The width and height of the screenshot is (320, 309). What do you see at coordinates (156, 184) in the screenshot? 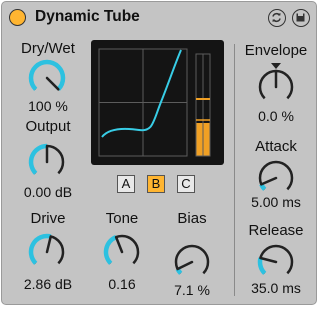
I see `tube-b-button: B` at bounding box center [156, 184].